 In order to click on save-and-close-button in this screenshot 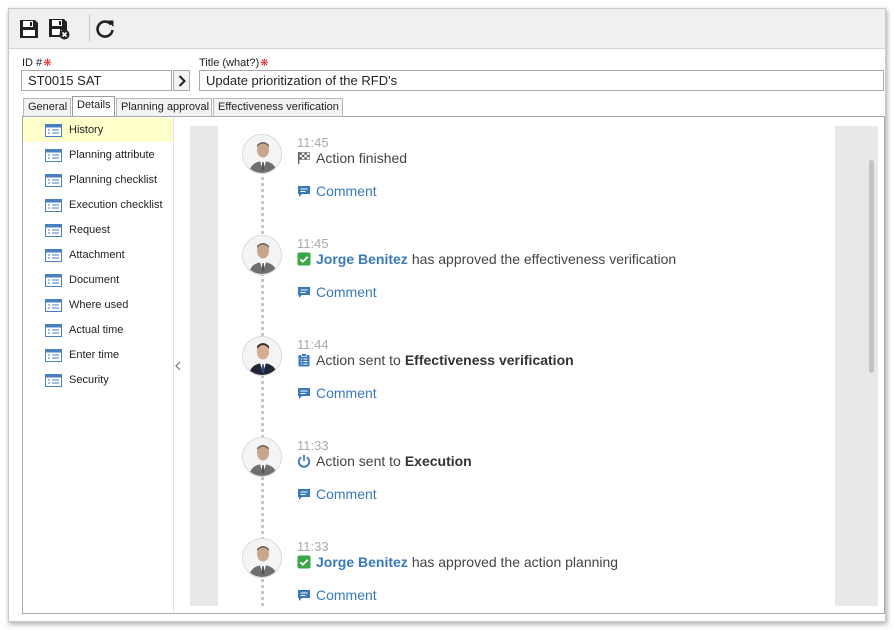, I will do `click(59, 29)`.